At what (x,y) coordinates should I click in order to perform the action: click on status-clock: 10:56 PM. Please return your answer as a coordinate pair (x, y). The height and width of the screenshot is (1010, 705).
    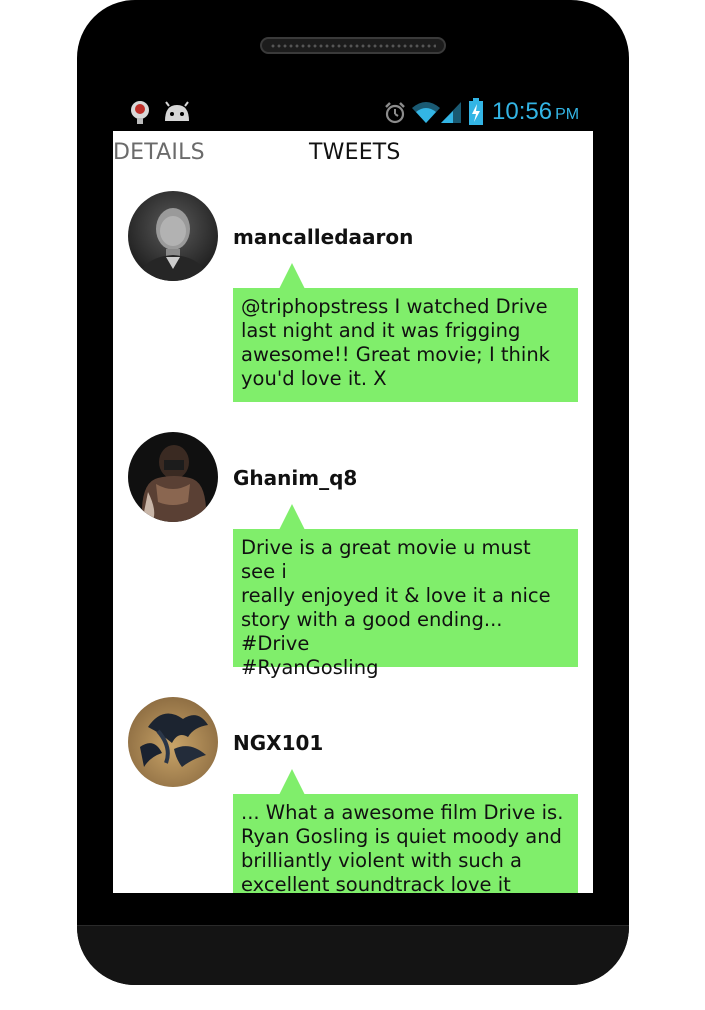
    Looking at the image, I should click on (535, 112).